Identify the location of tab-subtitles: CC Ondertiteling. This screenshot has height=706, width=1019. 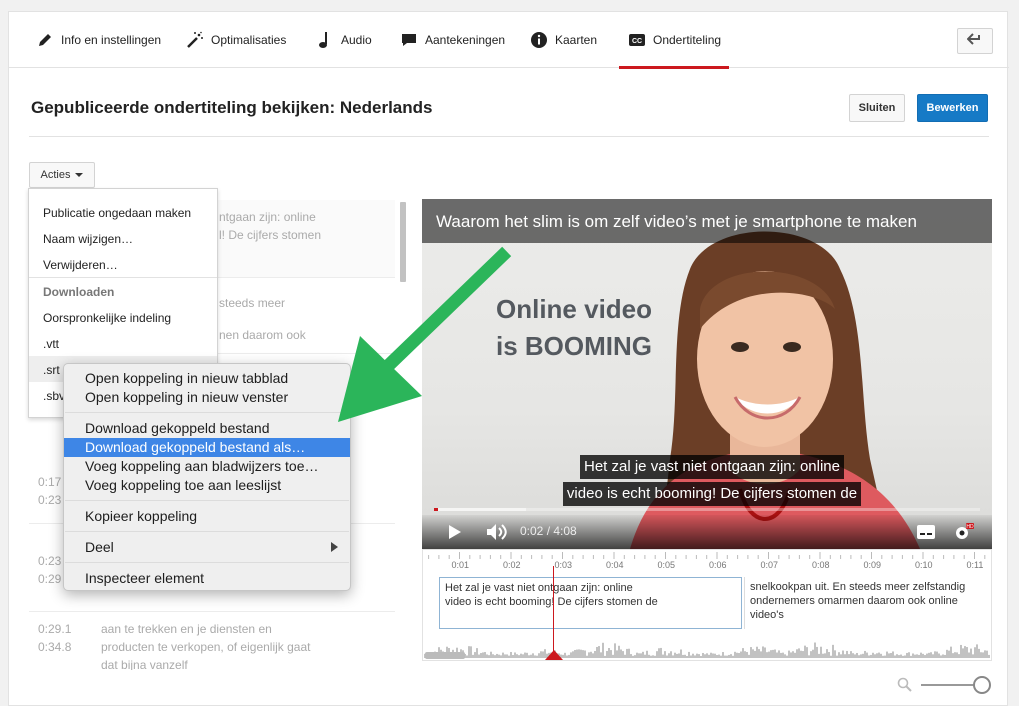
(674, 40).